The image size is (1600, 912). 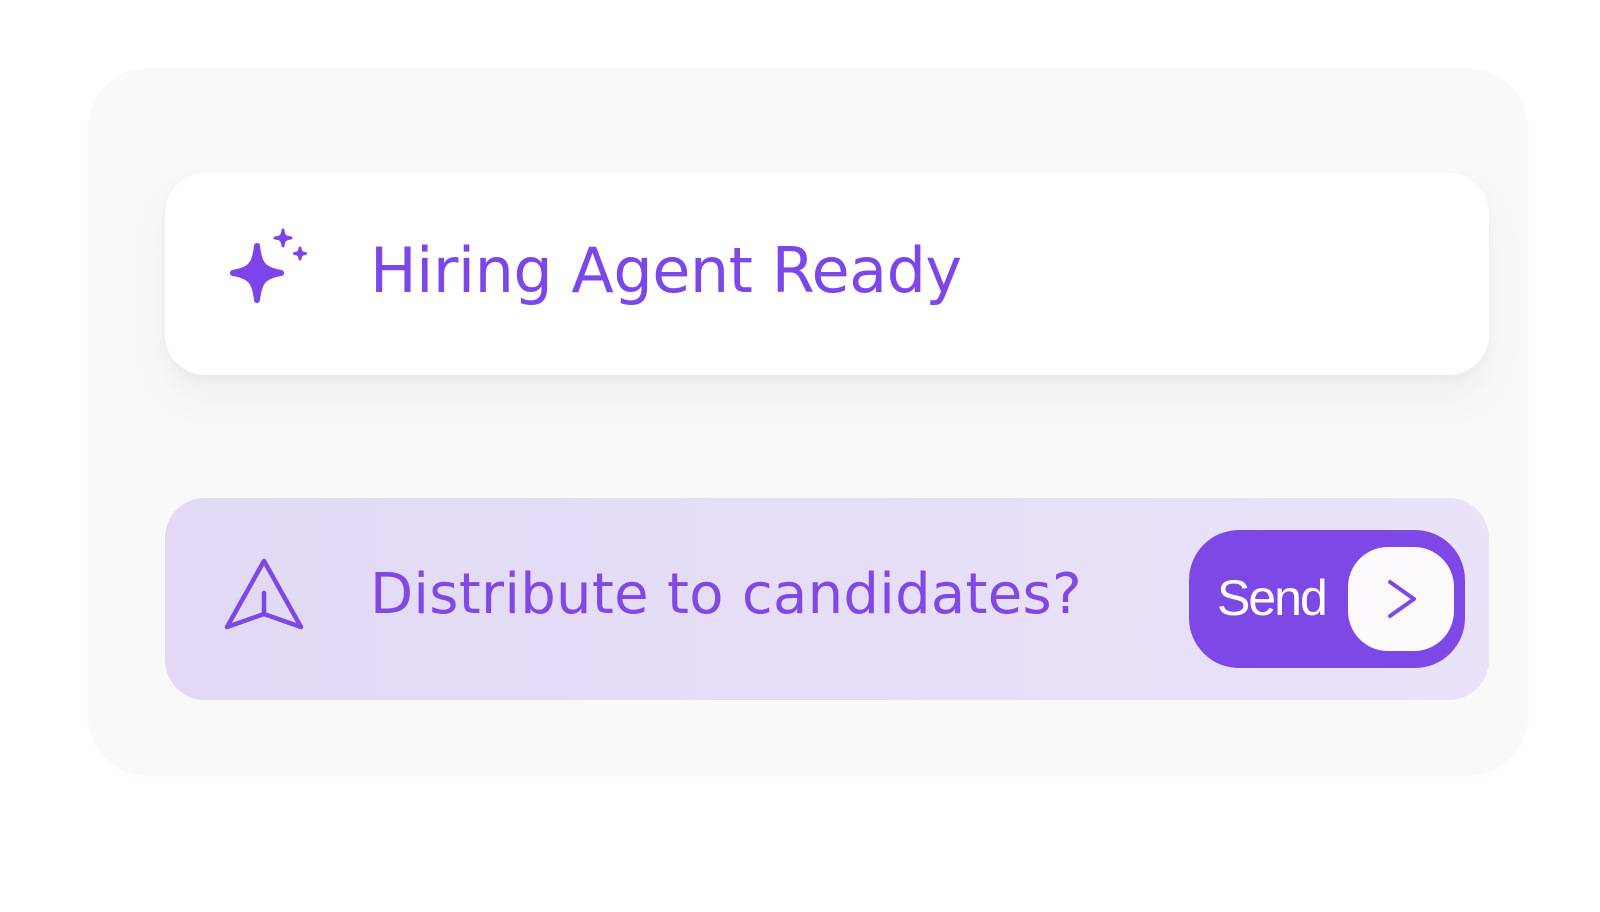 I want to click on chevron-right-icon, so click(x=1402, y=599).